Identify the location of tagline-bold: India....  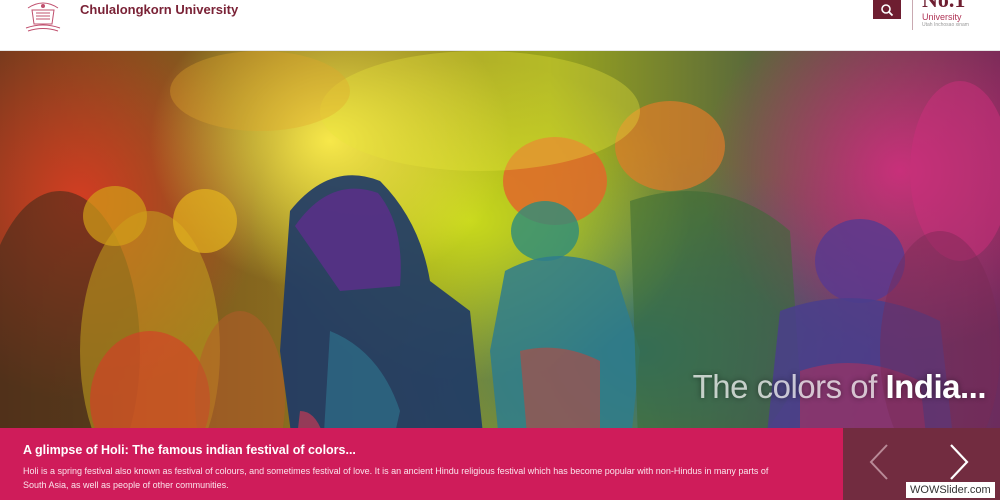
(935, 386).